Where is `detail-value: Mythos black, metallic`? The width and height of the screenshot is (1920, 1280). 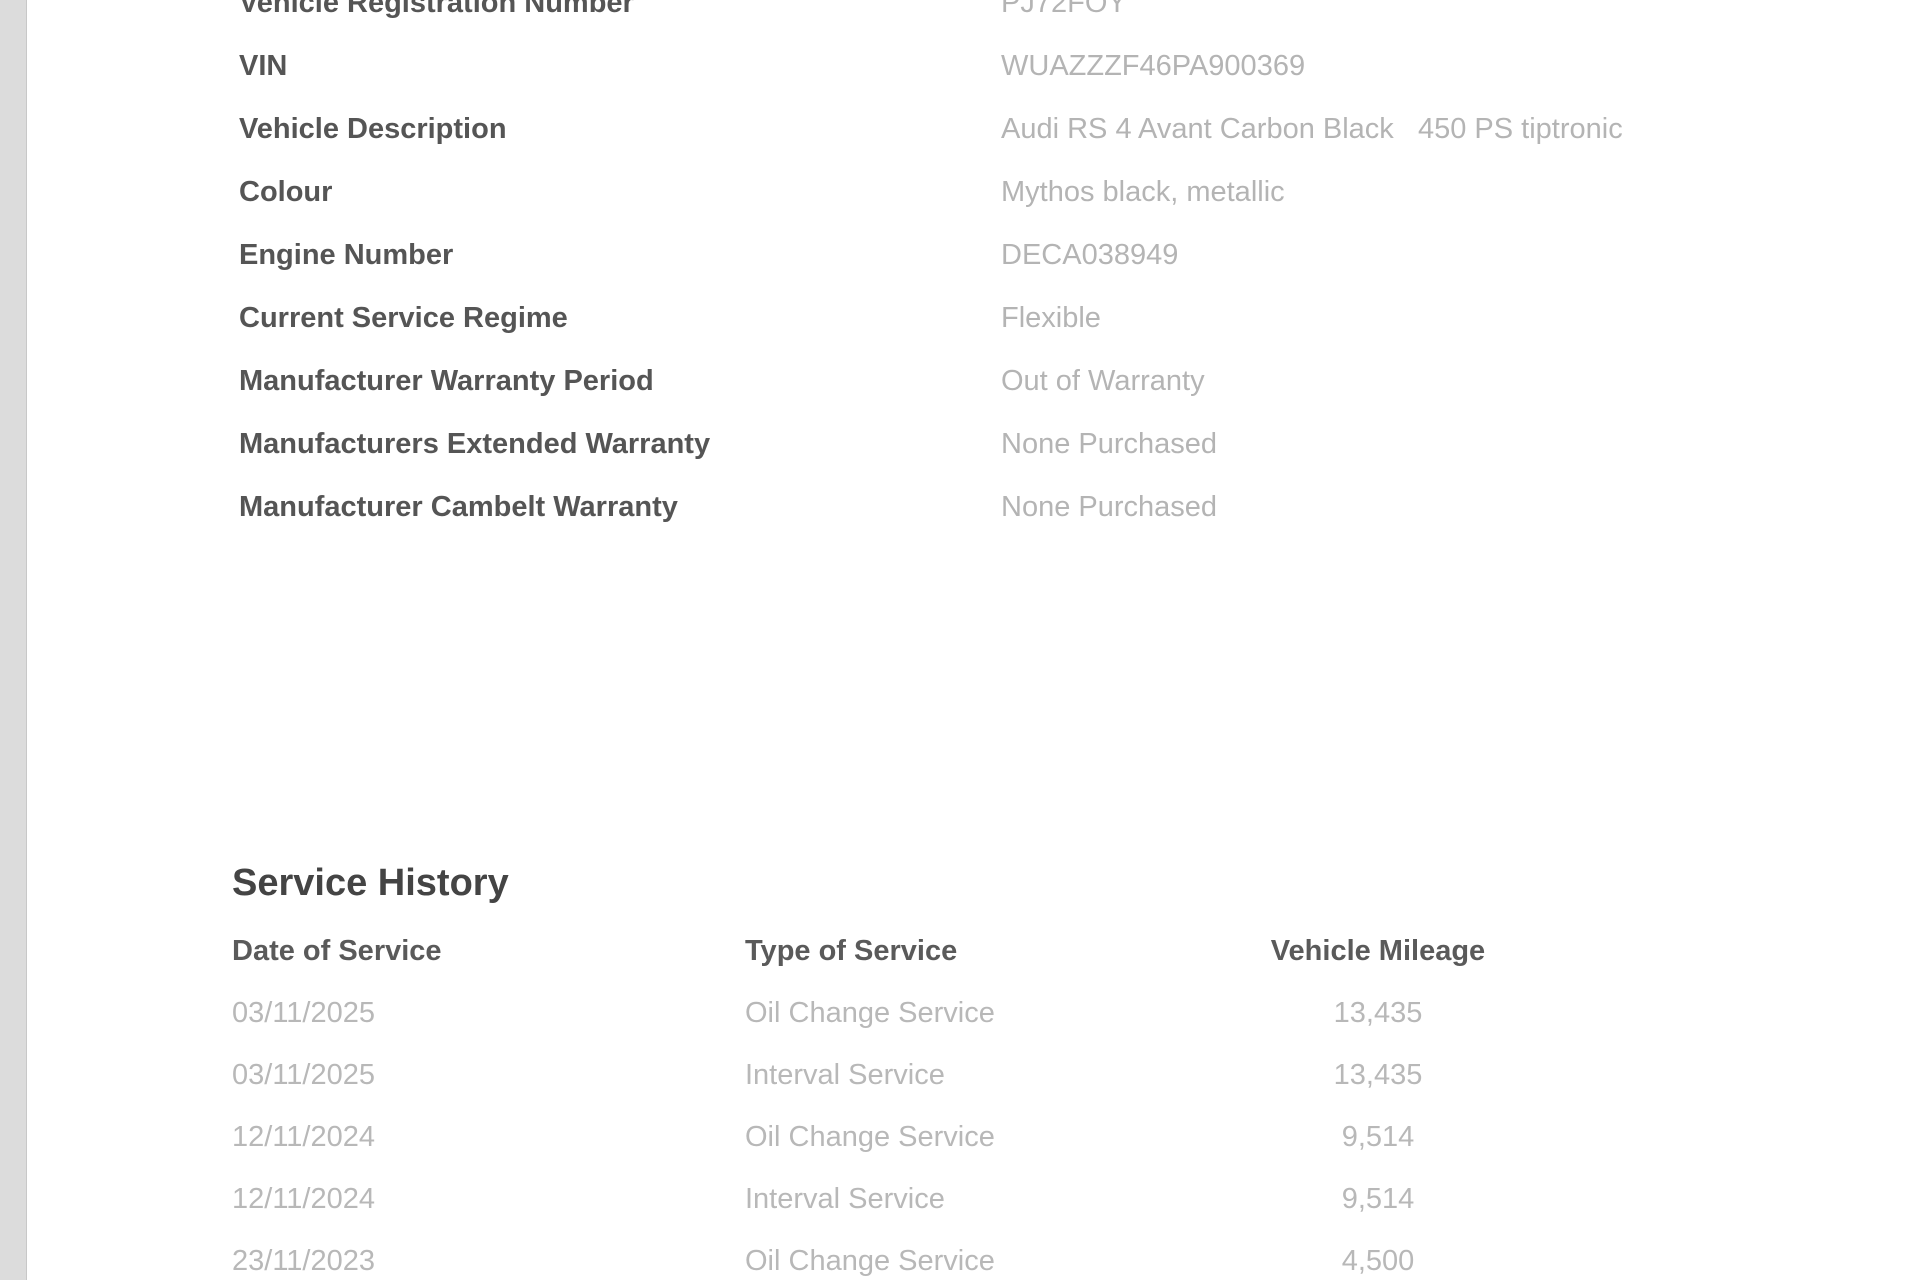 detail-value: Mythos black, metallic is located at coordinates (1143, 192).